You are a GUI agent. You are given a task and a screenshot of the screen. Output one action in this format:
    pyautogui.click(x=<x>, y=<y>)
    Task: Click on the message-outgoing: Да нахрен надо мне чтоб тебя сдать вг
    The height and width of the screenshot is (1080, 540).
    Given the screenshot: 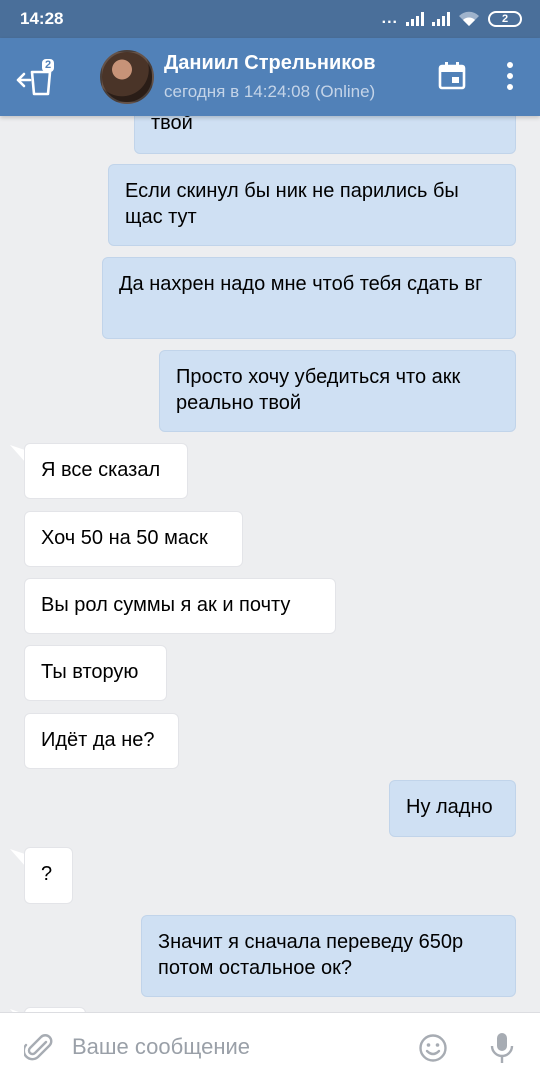 What is the action you would take?
    pyautogui.click(x=309, y=298)
    